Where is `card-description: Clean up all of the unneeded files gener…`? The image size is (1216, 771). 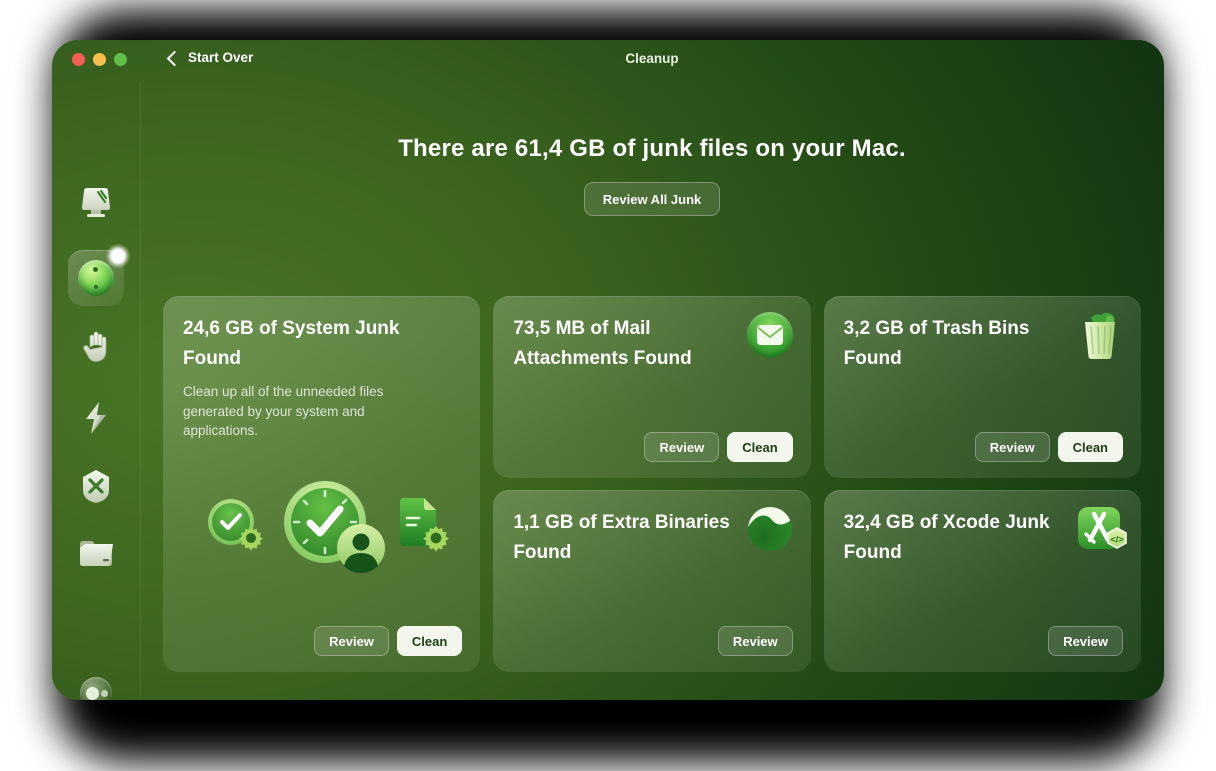
card-description: Clean up all of the unneeded files gener… is located at coordinates (283, 411).